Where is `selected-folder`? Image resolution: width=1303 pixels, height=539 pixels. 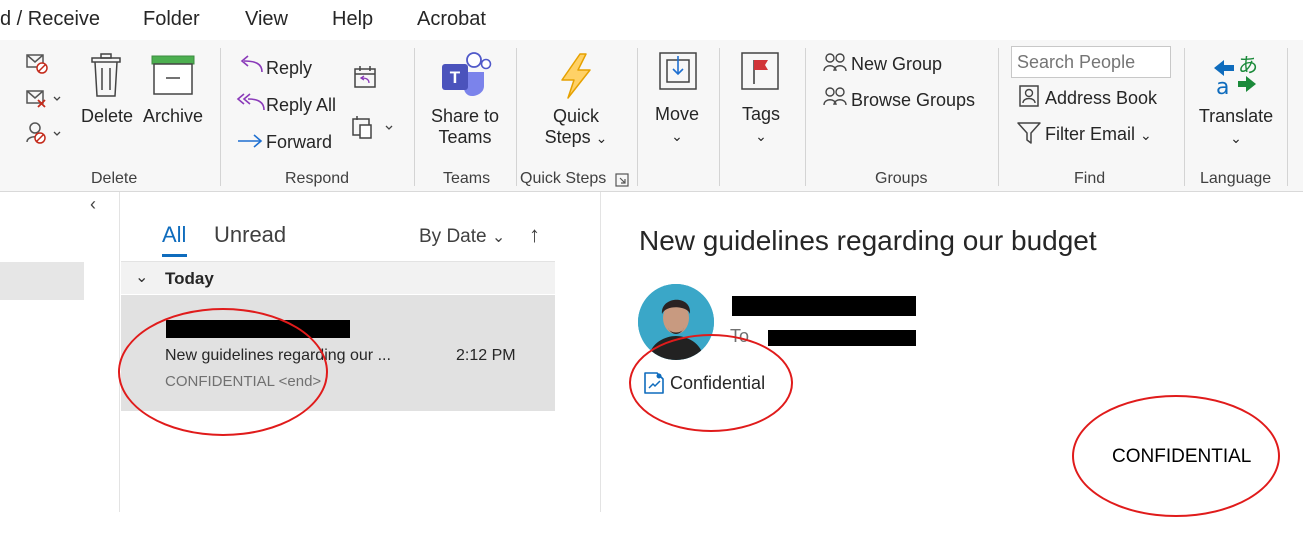 selected-folder is located at coordinates (42, 281).